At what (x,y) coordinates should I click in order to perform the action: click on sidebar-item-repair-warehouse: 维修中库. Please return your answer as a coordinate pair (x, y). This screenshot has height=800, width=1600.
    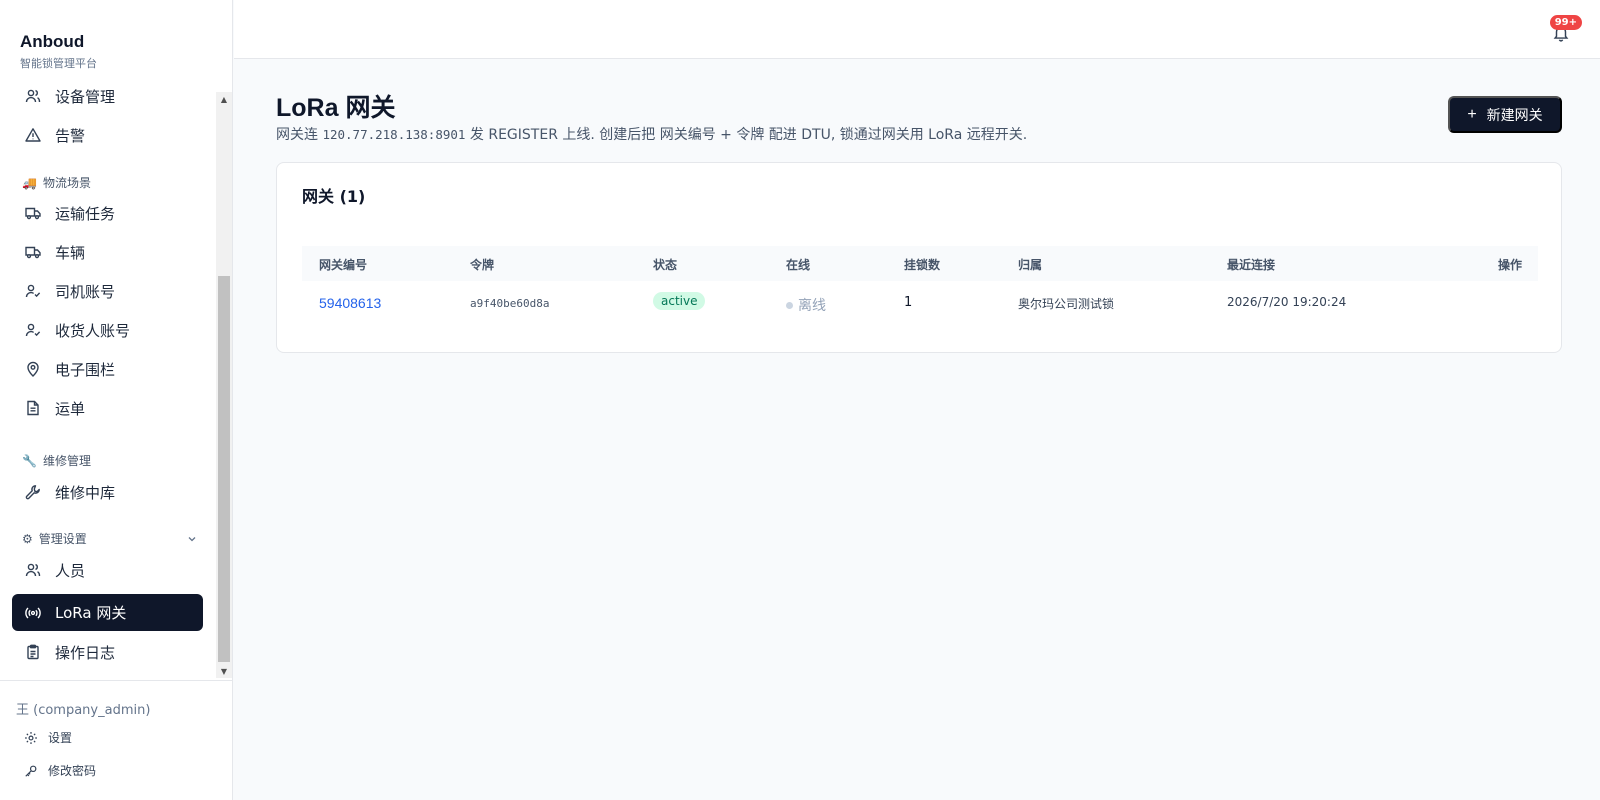
    Looking at the image, I should click on (107, 492).